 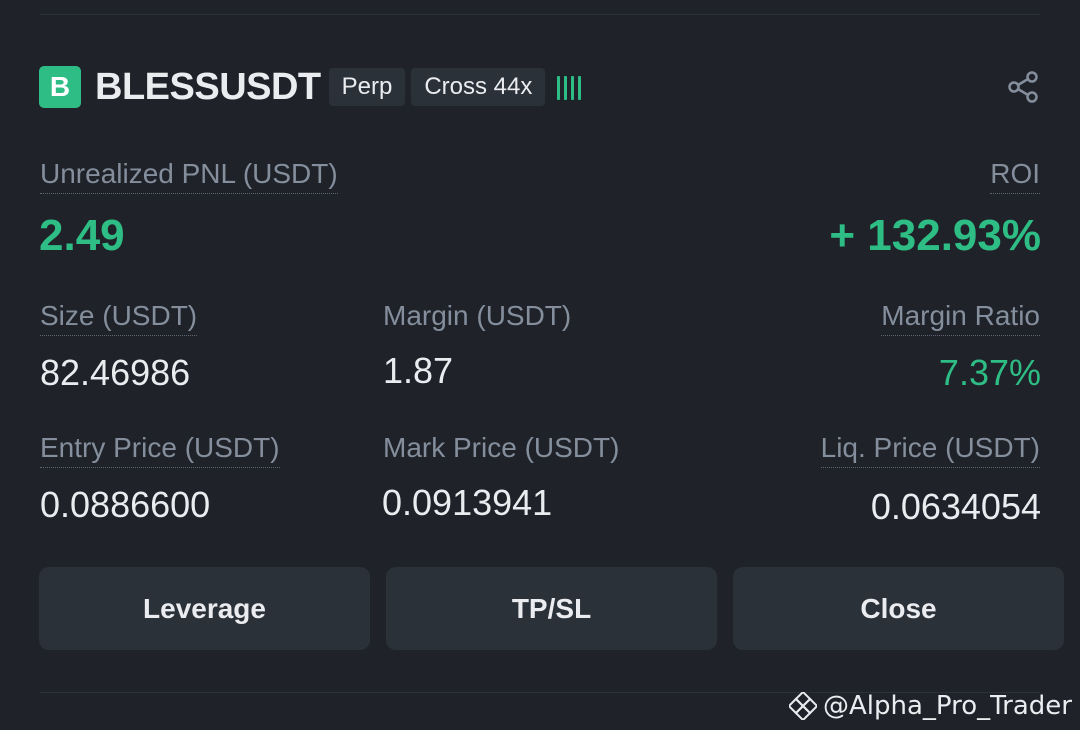 What do you see at coordinates (119, 318) in the screenshot?
I see `size-label: Size (USDT)` at bounding box center [119, 318].